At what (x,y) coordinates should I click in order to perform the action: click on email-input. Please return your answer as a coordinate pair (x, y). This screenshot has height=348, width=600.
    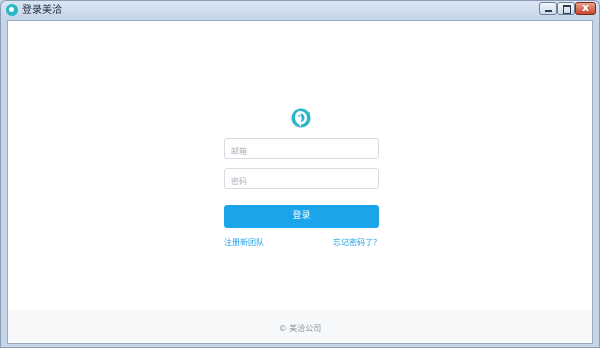
    Looking at the image, I should click on (301, 151).